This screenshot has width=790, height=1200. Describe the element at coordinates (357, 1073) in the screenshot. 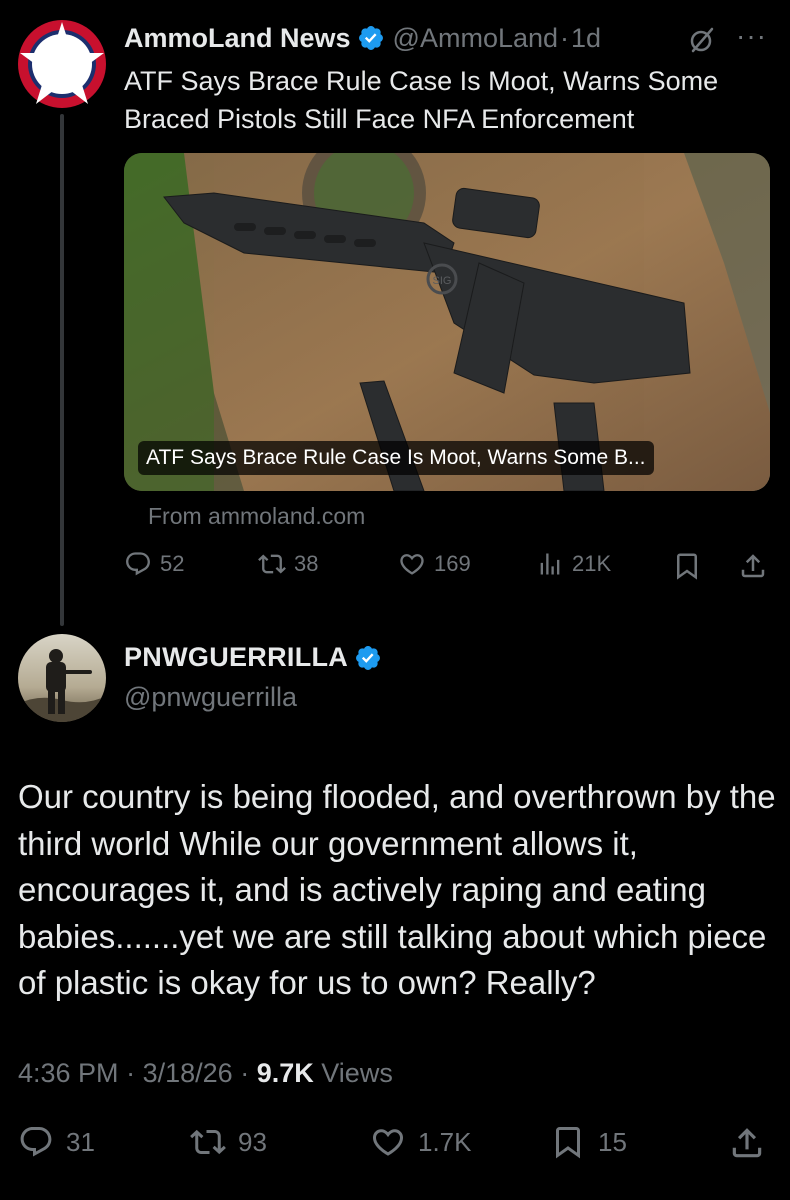

I see `views-label: Views` at that location.